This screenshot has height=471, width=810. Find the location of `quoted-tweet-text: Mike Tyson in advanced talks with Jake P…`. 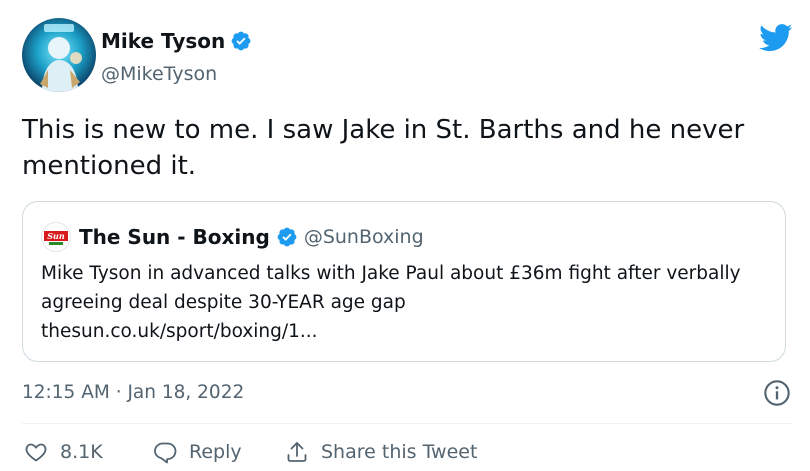

quoted-tweet-text: Mike Tyson in advanced talks with Jake P… is located at coordinates (391, 288).